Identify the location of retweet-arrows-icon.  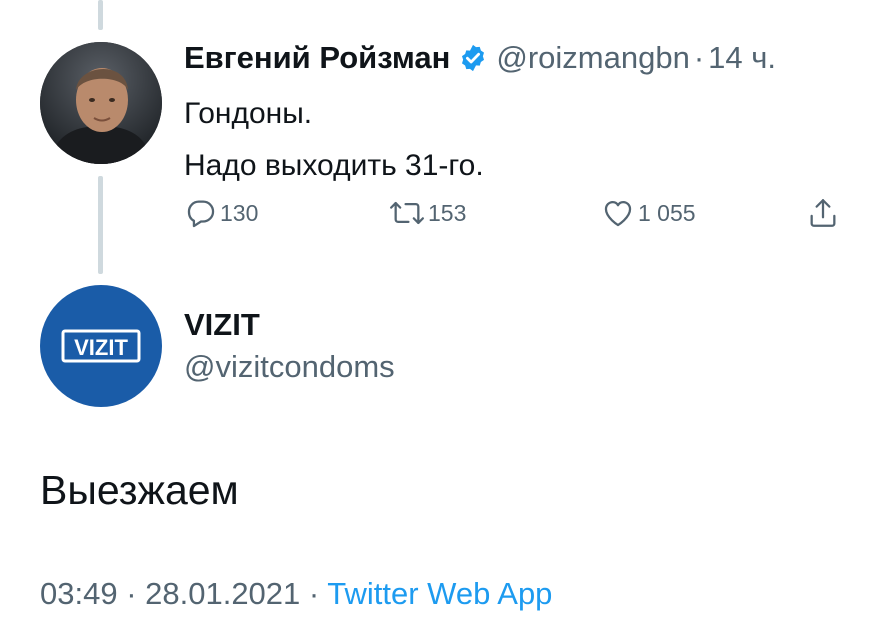
(407, 213).